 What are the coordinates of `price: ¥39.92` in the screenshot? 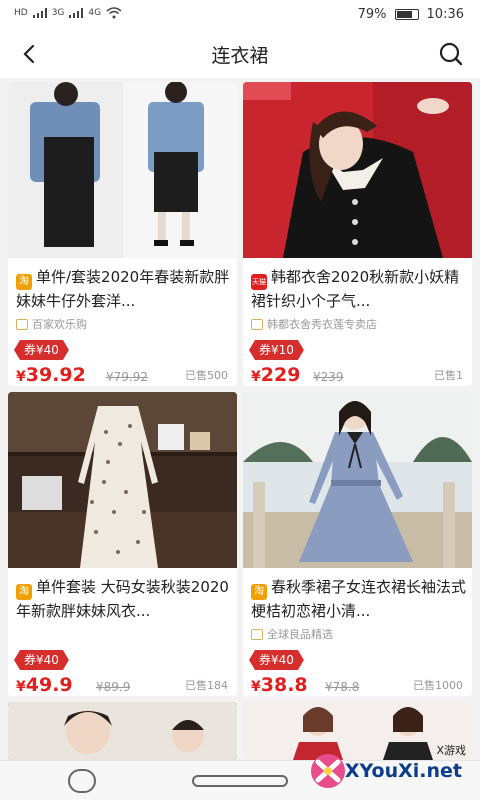 It's located at (51, 375).